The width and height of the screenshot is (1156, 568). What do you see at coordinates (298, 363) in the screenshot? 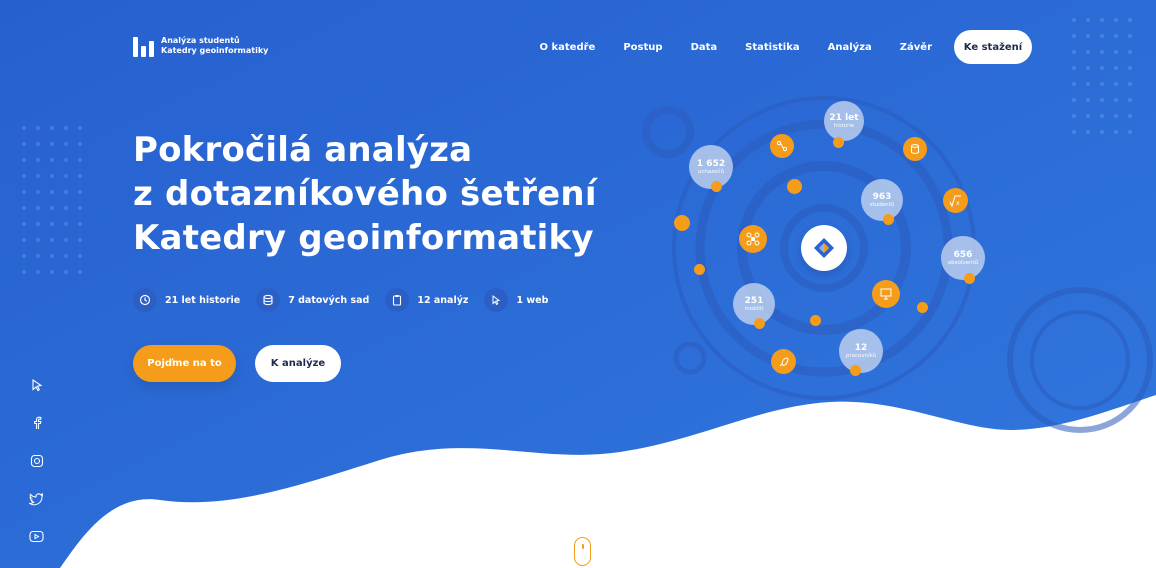
I see `to-analysis-button: K analýze` at bounding box center [298, 363].